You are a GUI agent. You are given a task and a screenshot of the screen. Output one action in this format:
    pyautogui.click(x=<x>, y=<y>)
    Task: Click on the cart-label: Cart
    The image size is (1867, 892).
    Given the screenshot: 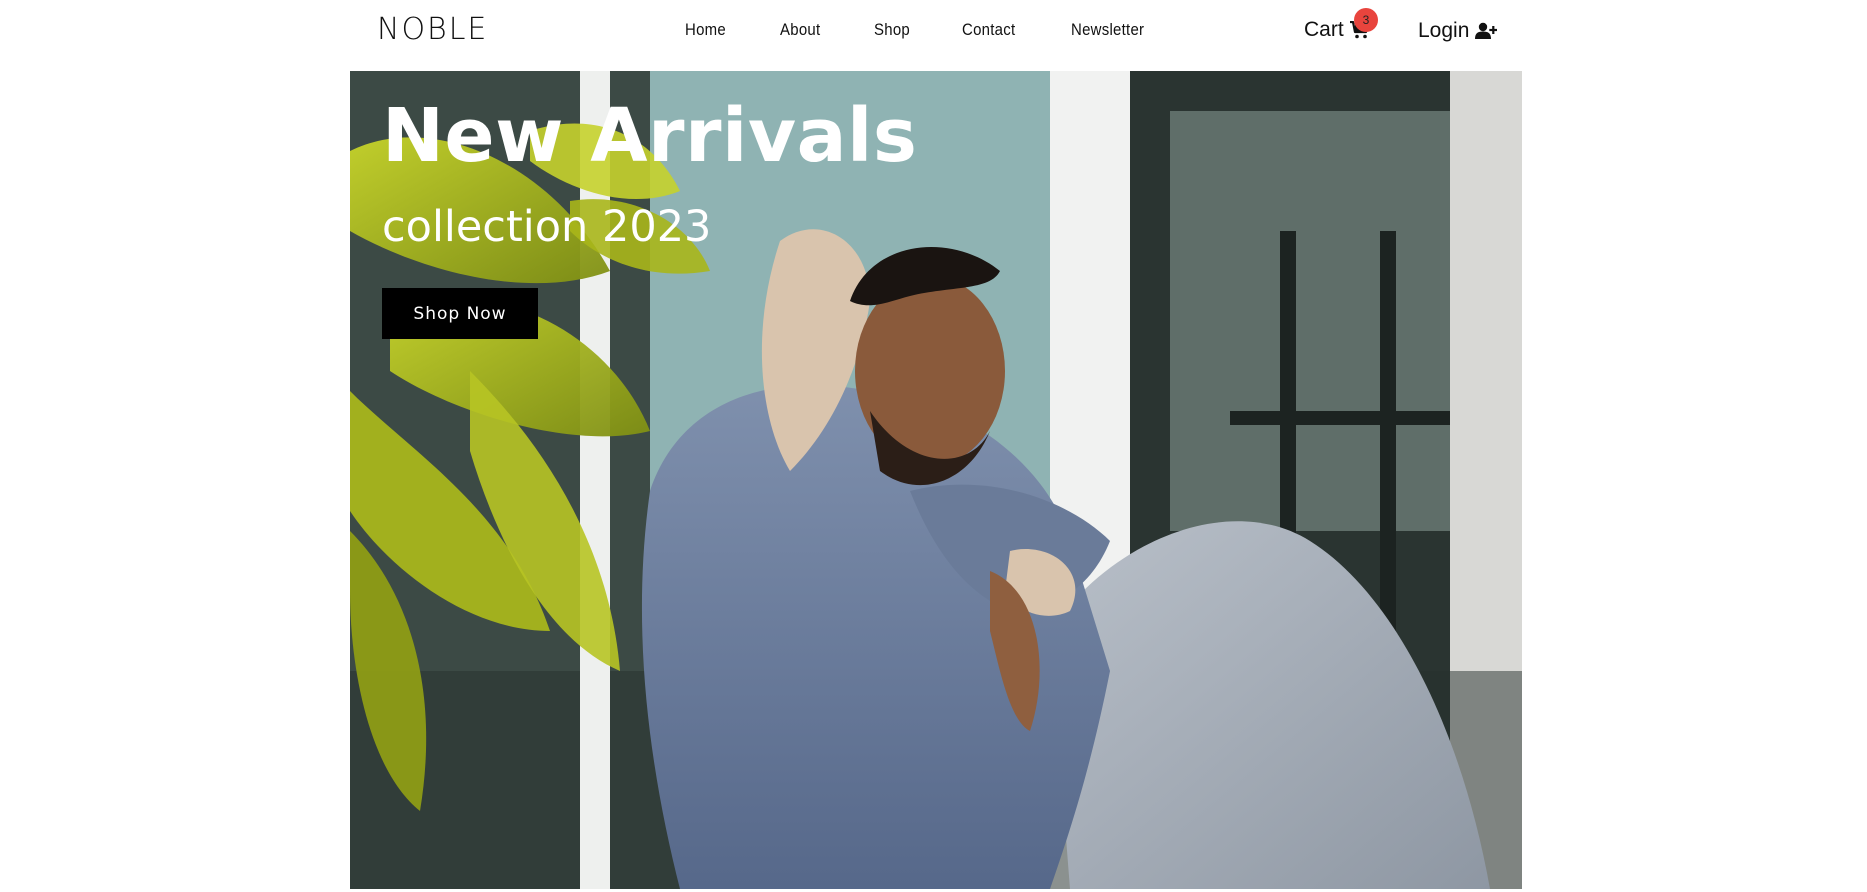 What is the action you would take?
    pyautogui.click(x=1324, y=29)
    